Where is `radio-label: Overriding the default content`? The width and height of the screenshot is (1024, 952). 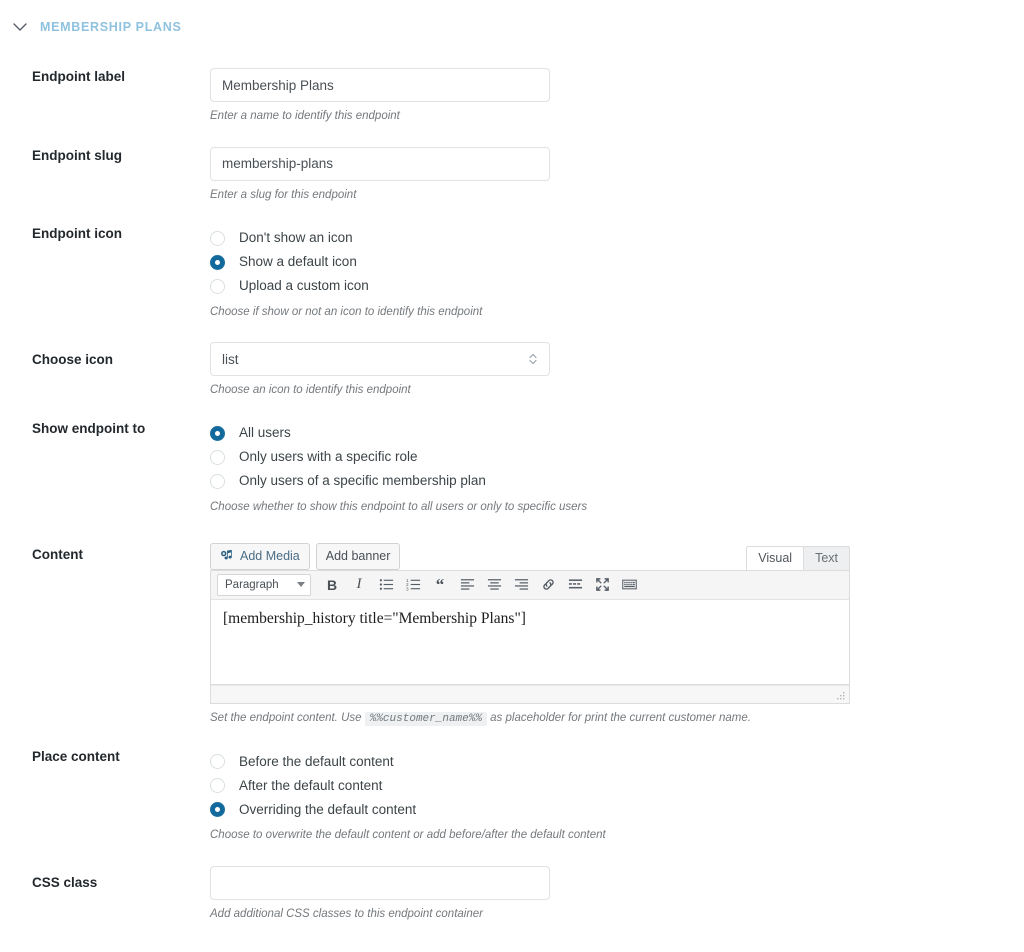
radio-label: Overriding the default content is located at coordinates (328, 809).